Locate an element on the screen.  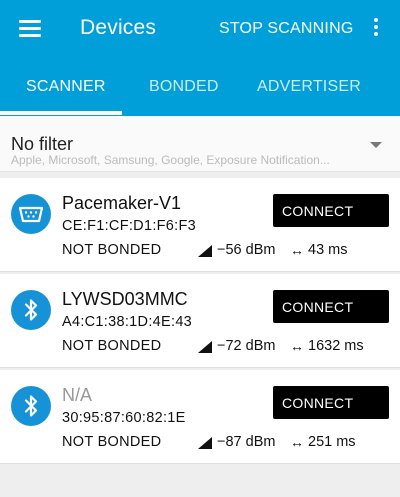
tab-scanner: SCANNER is located at coordinates (66, 87).